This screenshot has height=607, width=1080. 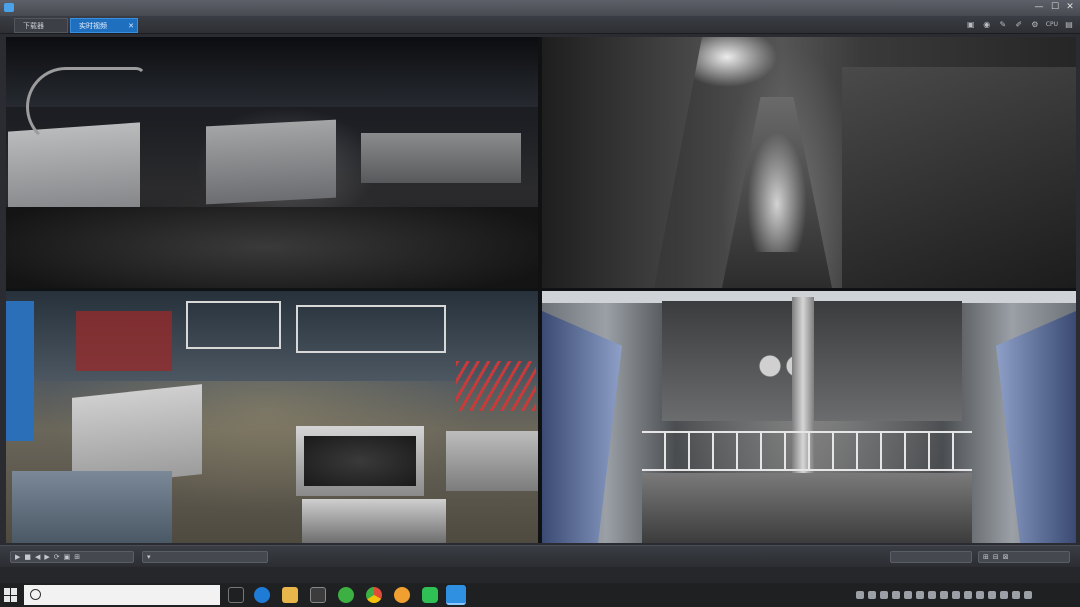 What do you see at coordinates (540, 8) in the screenshot?
I see `title-bar: — ☐ ✕` at bounding box center [540, 8].